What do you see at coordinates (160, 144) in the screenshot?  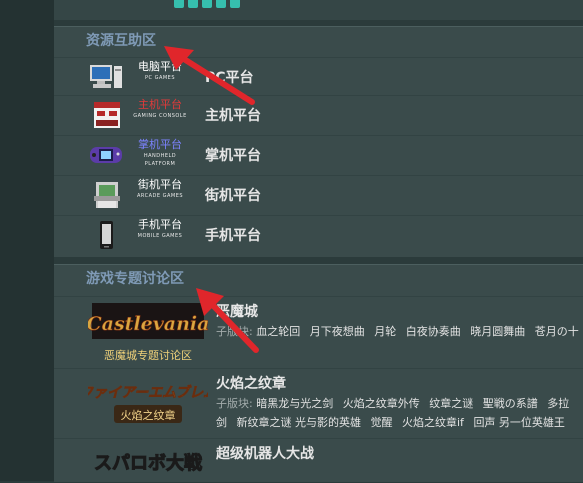 I see `sublabel-cn: 掌机平台` at bounding box center [160, 144].